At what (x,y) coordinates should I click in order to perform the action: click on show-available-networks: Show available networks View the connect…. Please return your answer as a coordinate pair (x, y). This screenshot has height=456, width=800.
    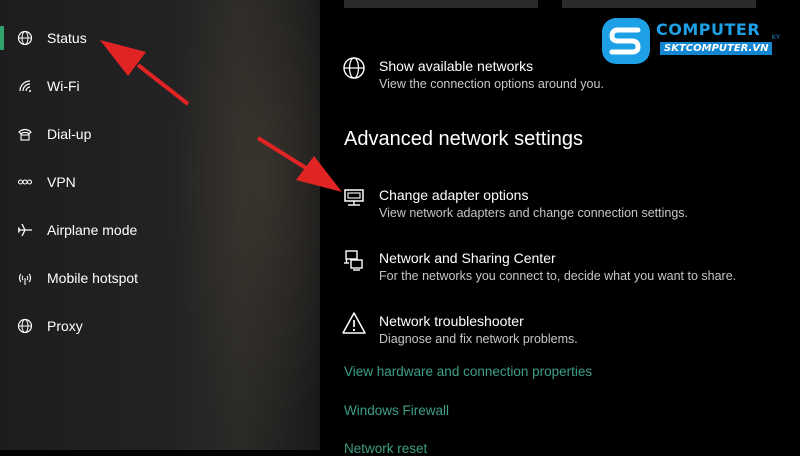
    Looking at the image, I should click on (473, 75).